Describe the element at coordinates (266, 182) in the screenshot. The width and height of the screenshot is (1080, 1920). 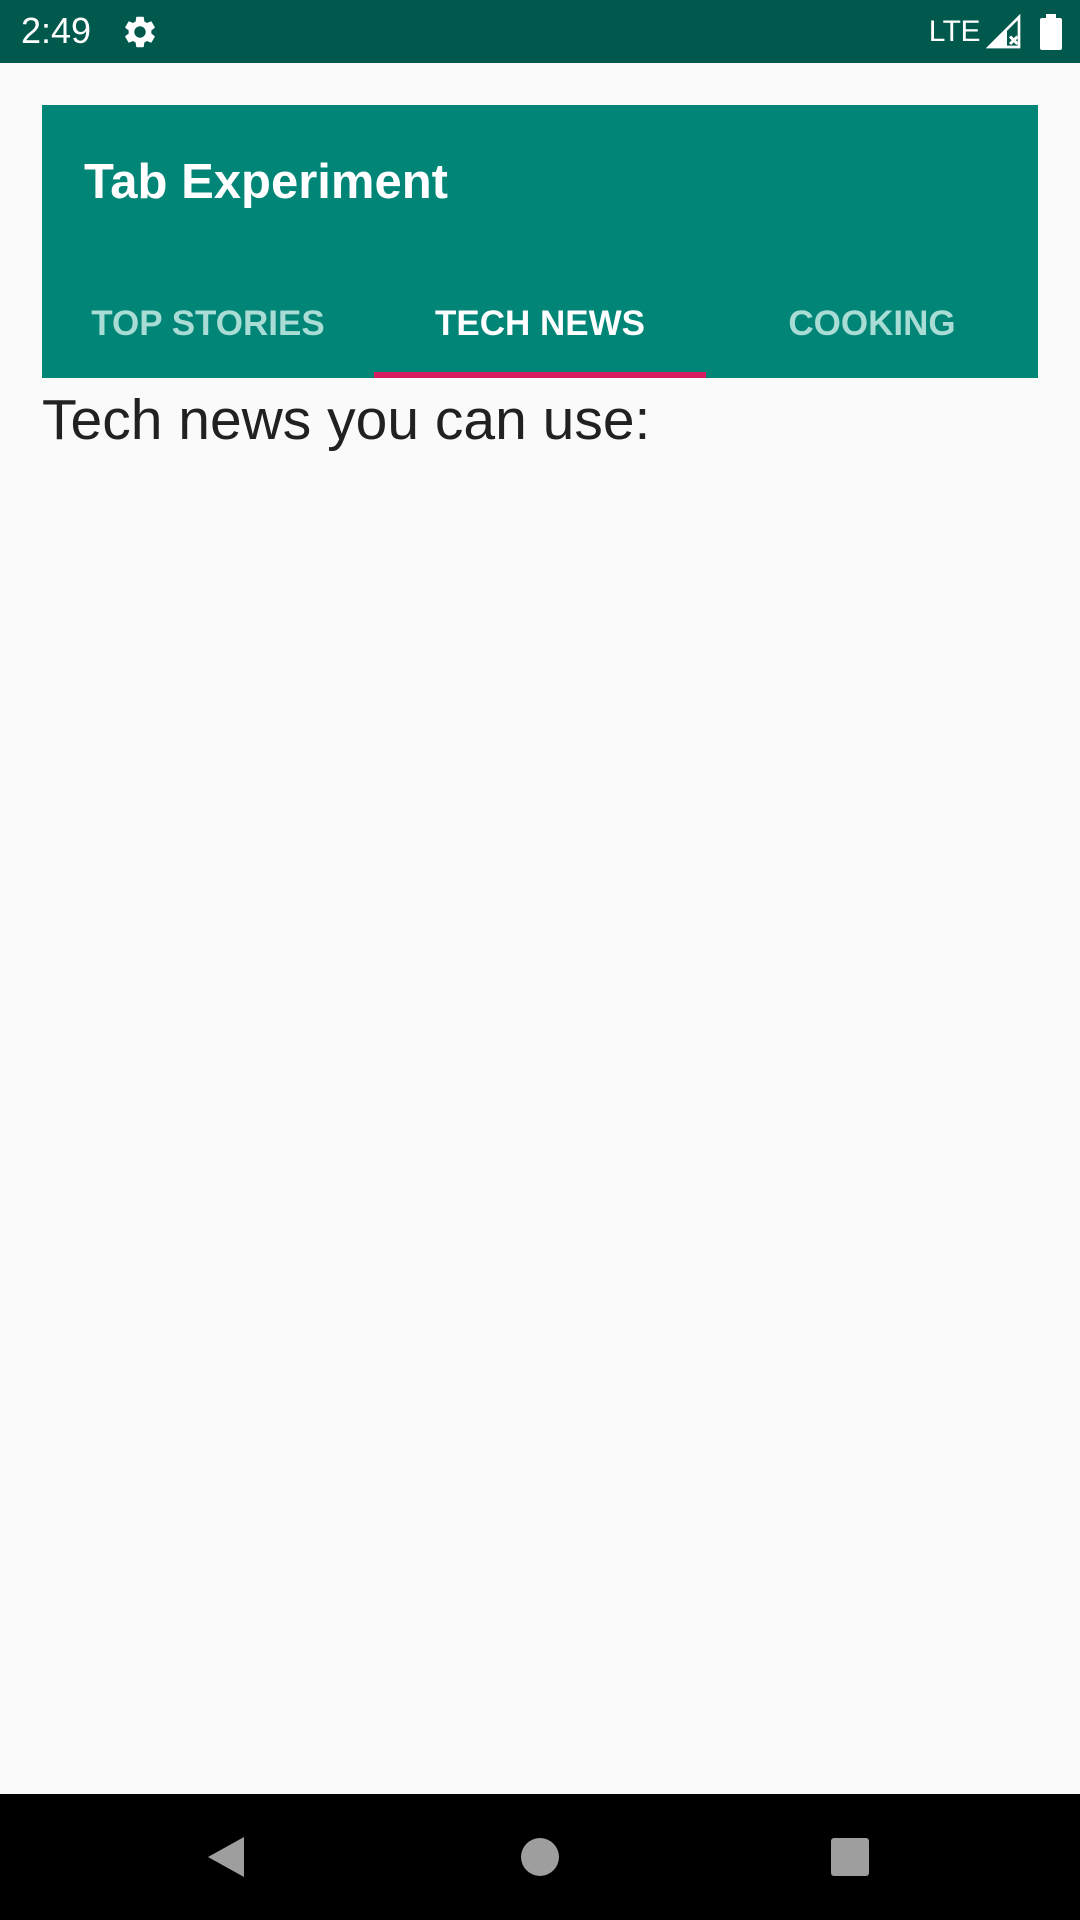
I see `app-title: Tab Experiment` at that location.